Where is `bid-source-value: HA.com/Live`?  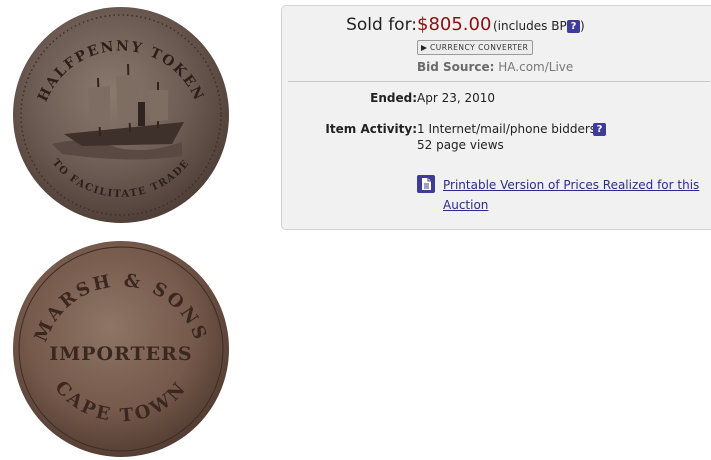
bid-source-value: HA.com/Live is located at coordinates (536, 67).